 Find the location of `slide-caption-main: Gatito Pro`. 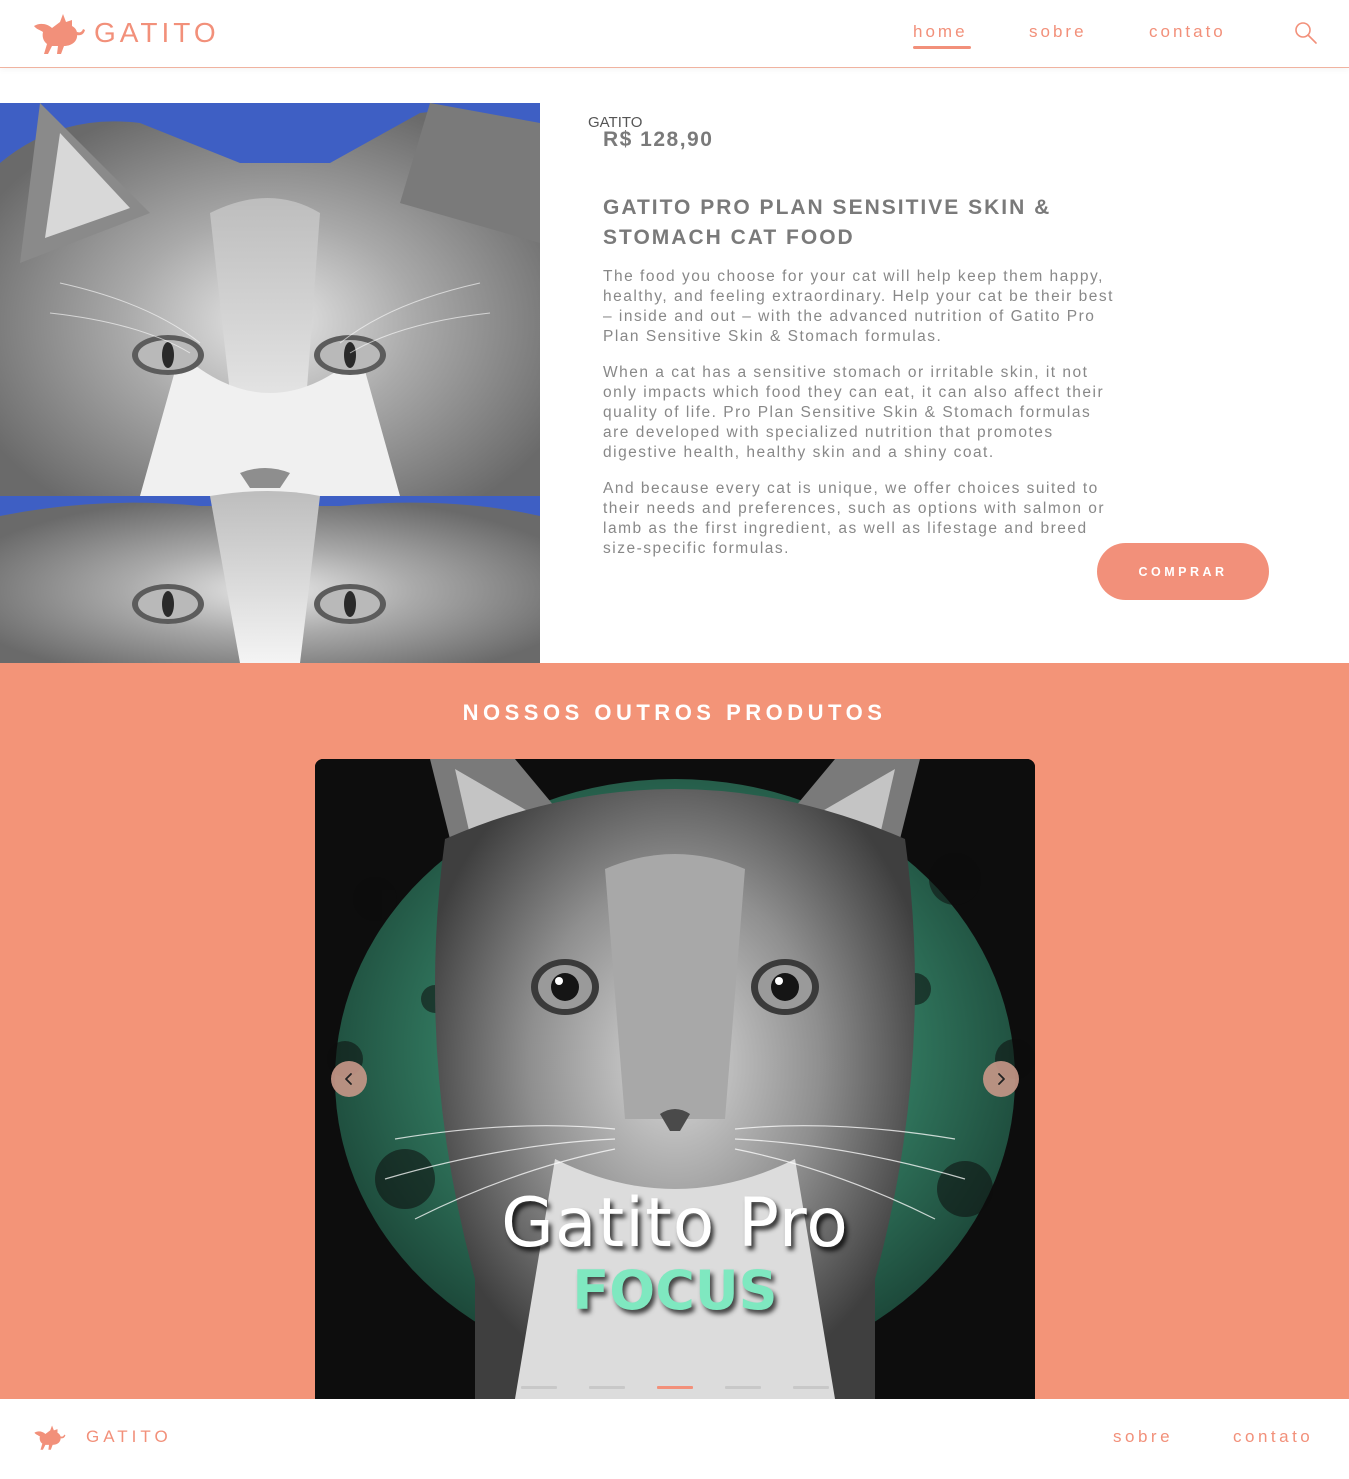

slide-caption-main: Gatito Pro is located at coordinates (675, 1223).